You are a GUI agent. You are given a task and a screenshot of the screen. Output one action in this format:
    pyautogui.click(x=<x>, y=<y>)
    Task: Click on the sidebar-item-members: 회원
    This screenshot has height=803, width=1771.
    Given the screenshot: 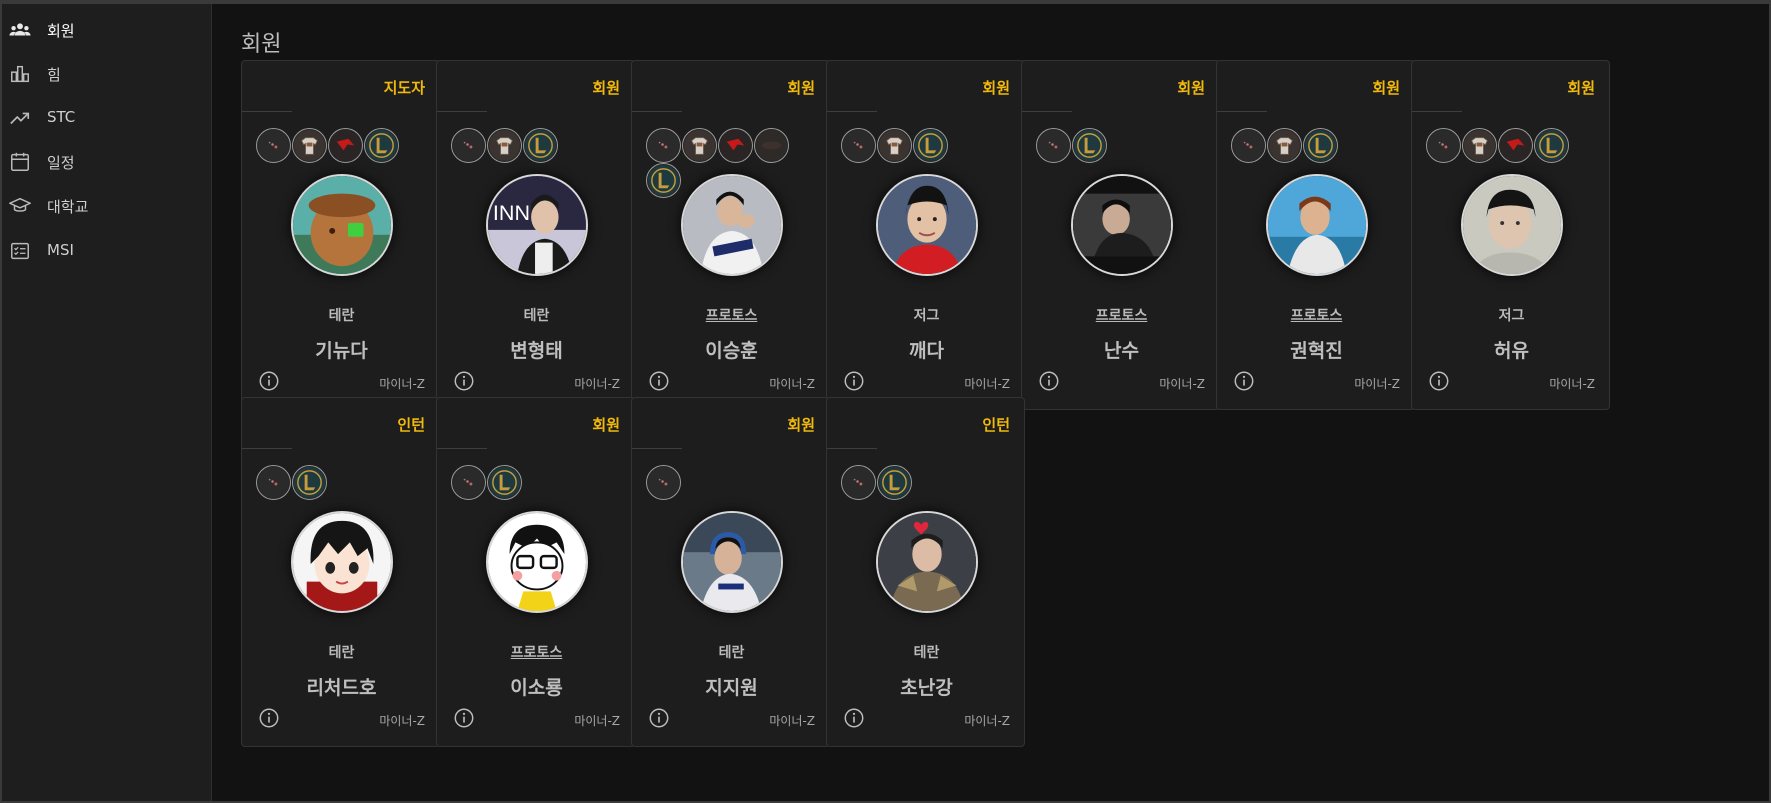 What is the action you would take?
    pyautogui.click(x=107, y=29)
    